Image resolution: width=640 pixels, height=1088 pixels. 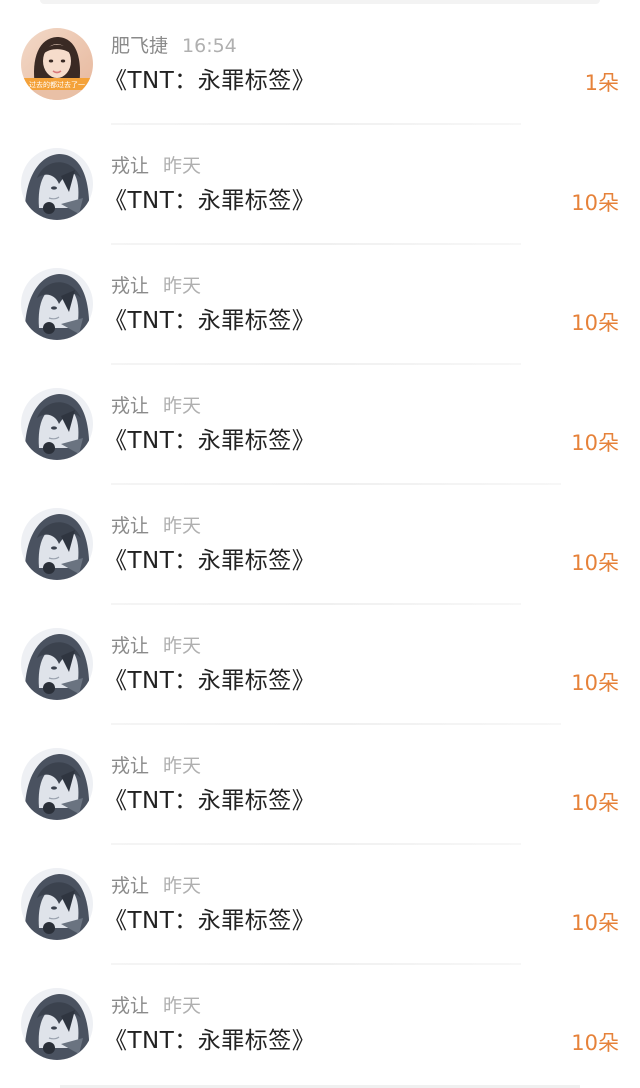 What do you see at coordinates (57, 64) in the screenshot?
I see `girl-photo-avatar-icon: 过去的都过去了一` at bounding box center [57, 64].